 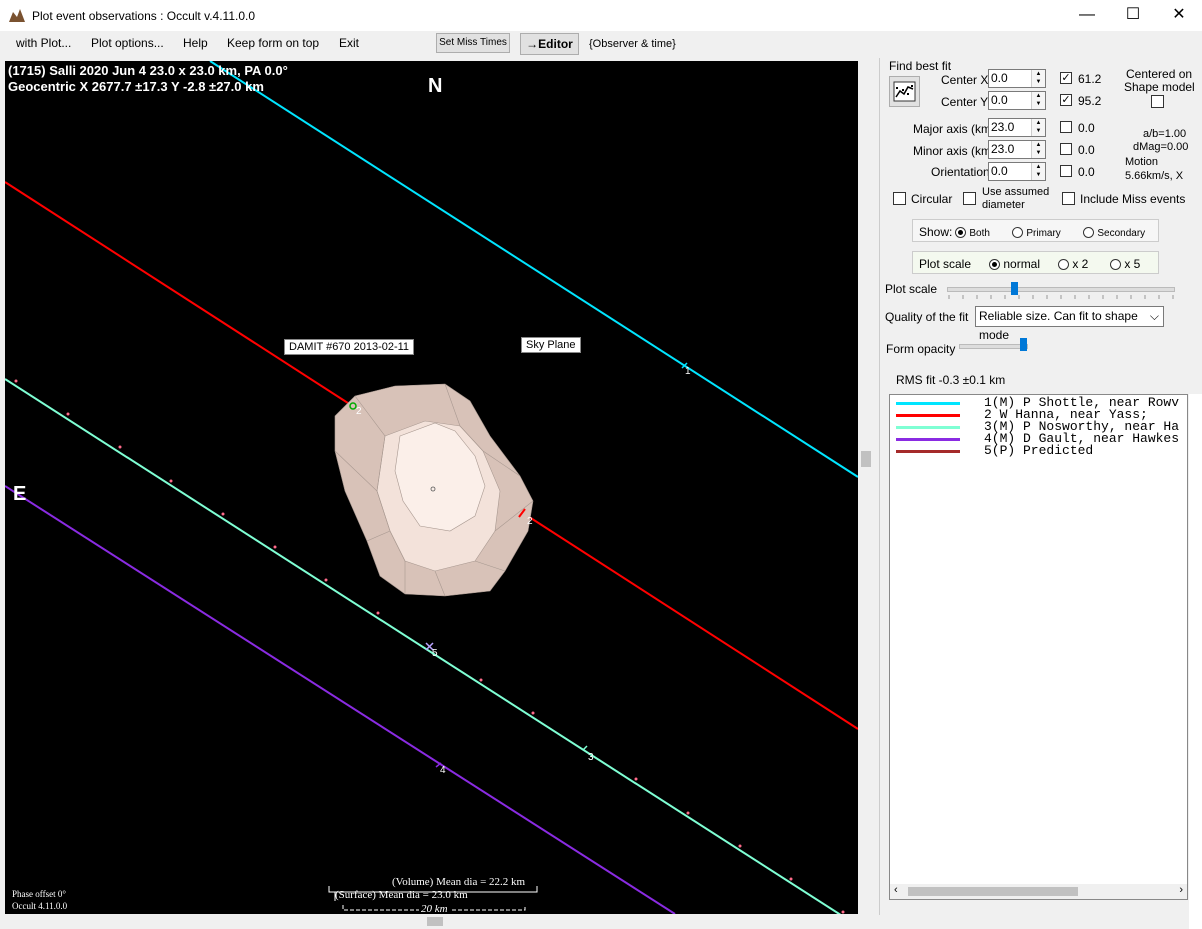 I want to click on show-both-label: Both, so click(x=979, y=233).